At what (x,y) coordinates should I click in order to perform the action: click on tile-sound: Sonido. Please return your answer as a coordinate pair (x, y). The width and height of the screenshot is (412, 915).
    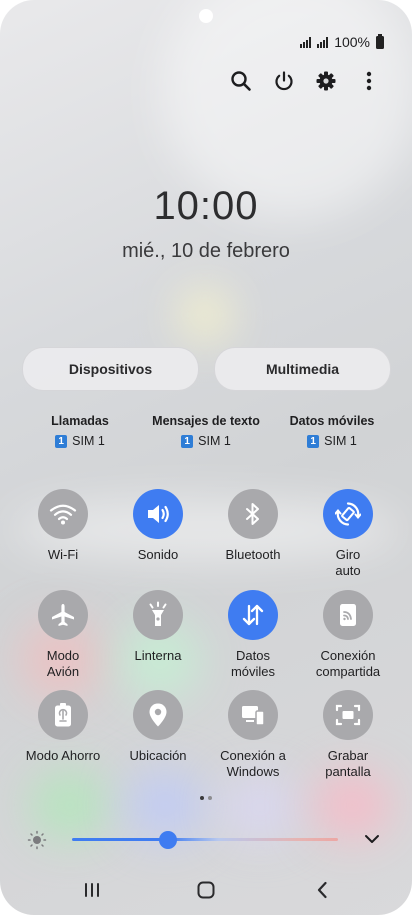
    Looking at the image, I should click on (158, 526).